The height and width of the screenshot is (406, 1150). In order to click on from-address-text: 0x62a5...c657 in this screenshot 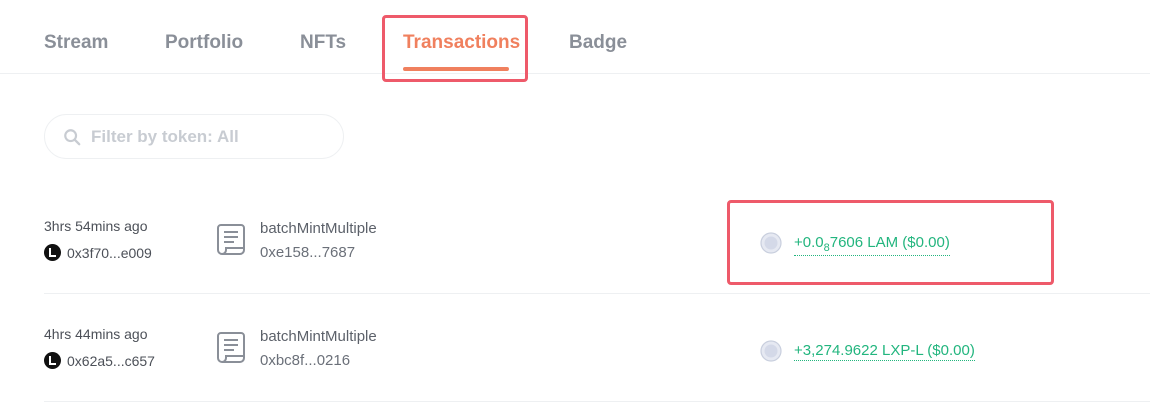, I will do `click(111, 360)`.